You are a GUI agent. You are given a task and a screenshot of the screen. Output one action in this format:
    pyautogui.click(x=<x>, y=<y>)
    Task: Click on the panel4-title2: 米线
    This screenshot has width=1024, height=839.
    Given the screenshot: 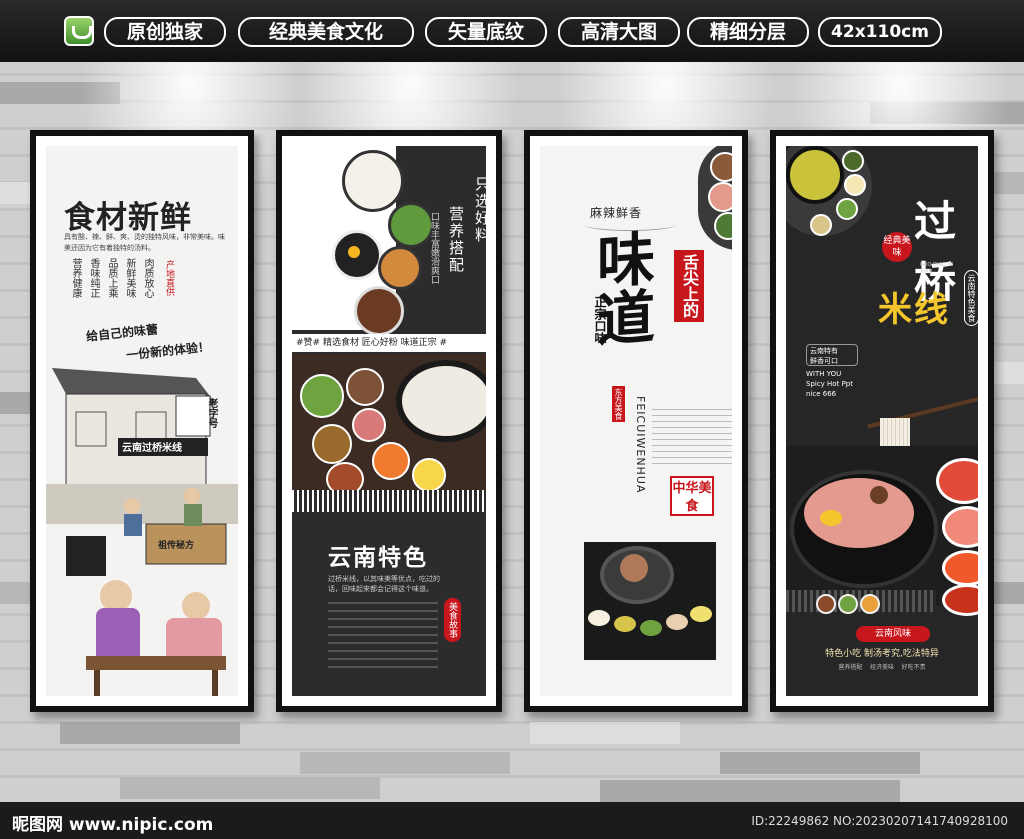 What is the action you would take?
    pyautogui.click(x=914, y=310)
    